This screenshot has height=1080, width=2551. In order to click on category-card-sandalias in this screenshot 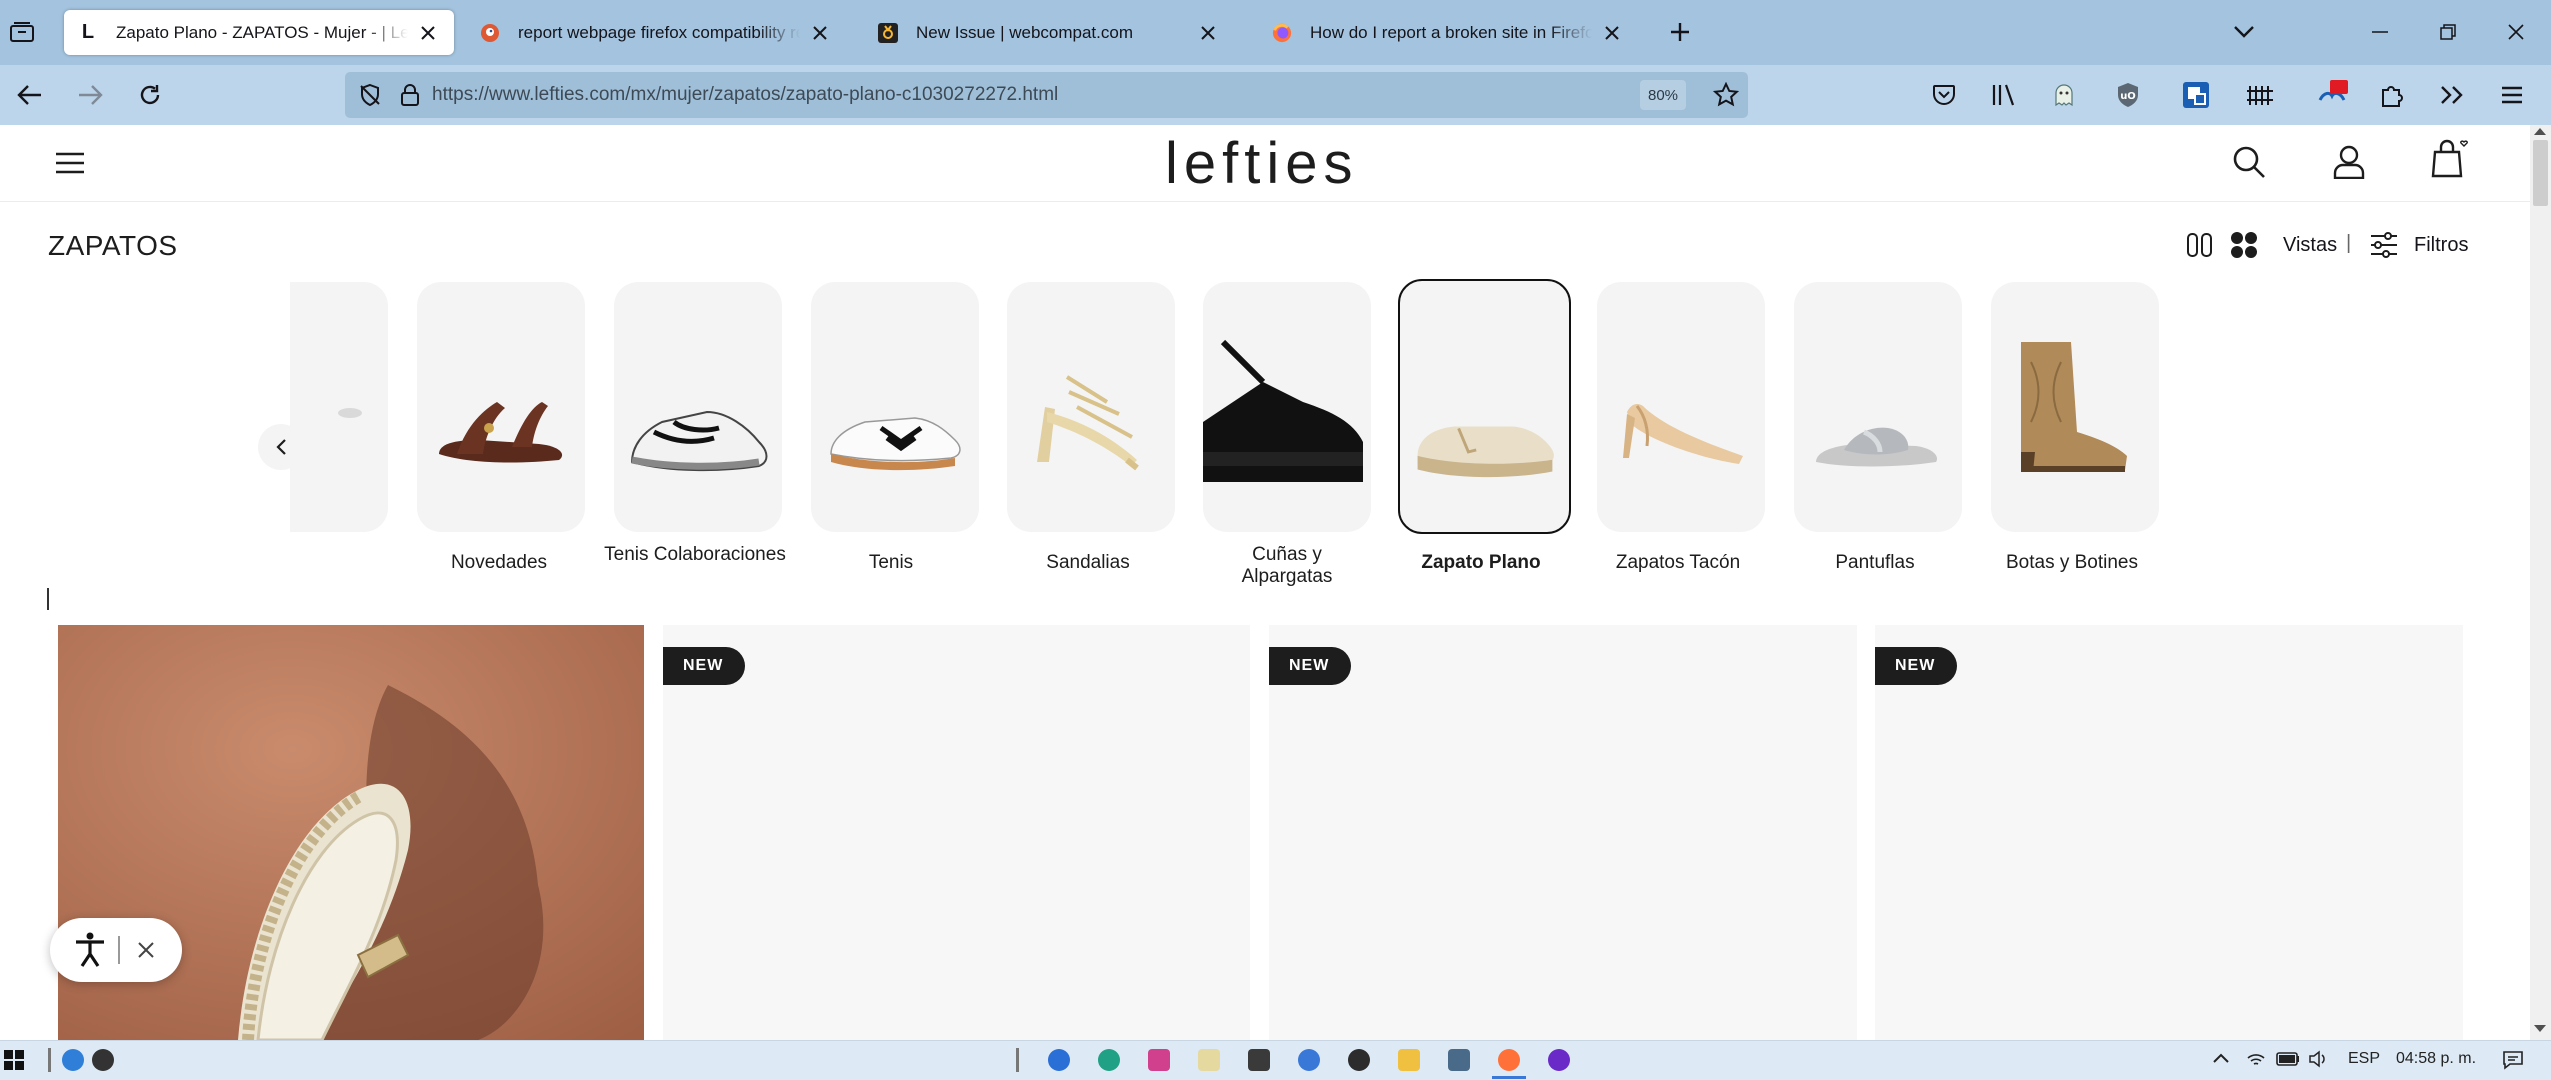, I will do `click(1091, 407)`.